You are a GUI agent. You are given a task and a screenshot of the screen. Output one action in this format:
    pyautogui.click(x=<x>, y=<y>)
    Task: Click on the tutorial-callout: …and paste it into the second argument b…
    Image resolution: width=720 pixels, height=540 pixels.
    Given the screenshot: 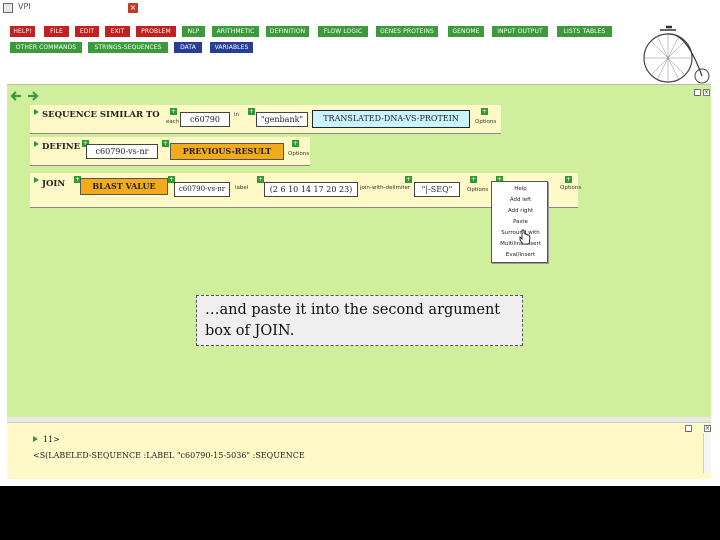 What is the action you would take?
    pyautogui.click(x=359, y=320)
    